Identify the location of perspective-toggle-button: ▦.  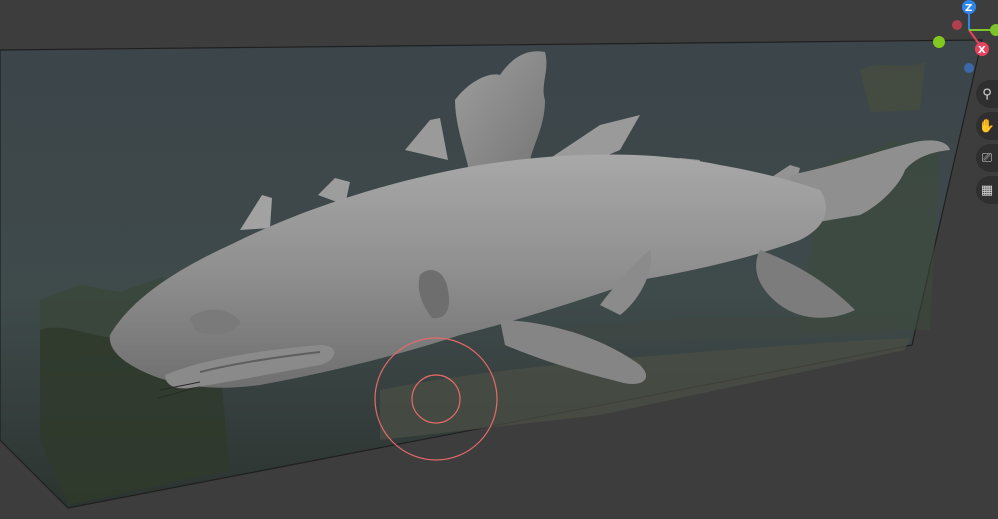
(987, 190).